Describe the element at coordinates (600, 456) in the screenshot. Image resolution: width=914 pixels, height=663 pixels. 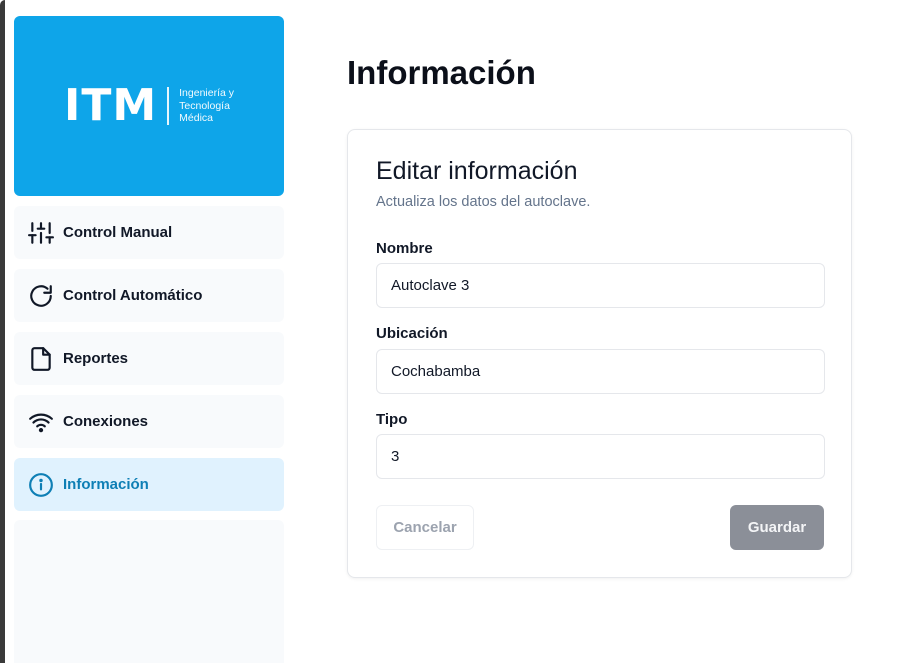
I see `tipo-input` at that location.